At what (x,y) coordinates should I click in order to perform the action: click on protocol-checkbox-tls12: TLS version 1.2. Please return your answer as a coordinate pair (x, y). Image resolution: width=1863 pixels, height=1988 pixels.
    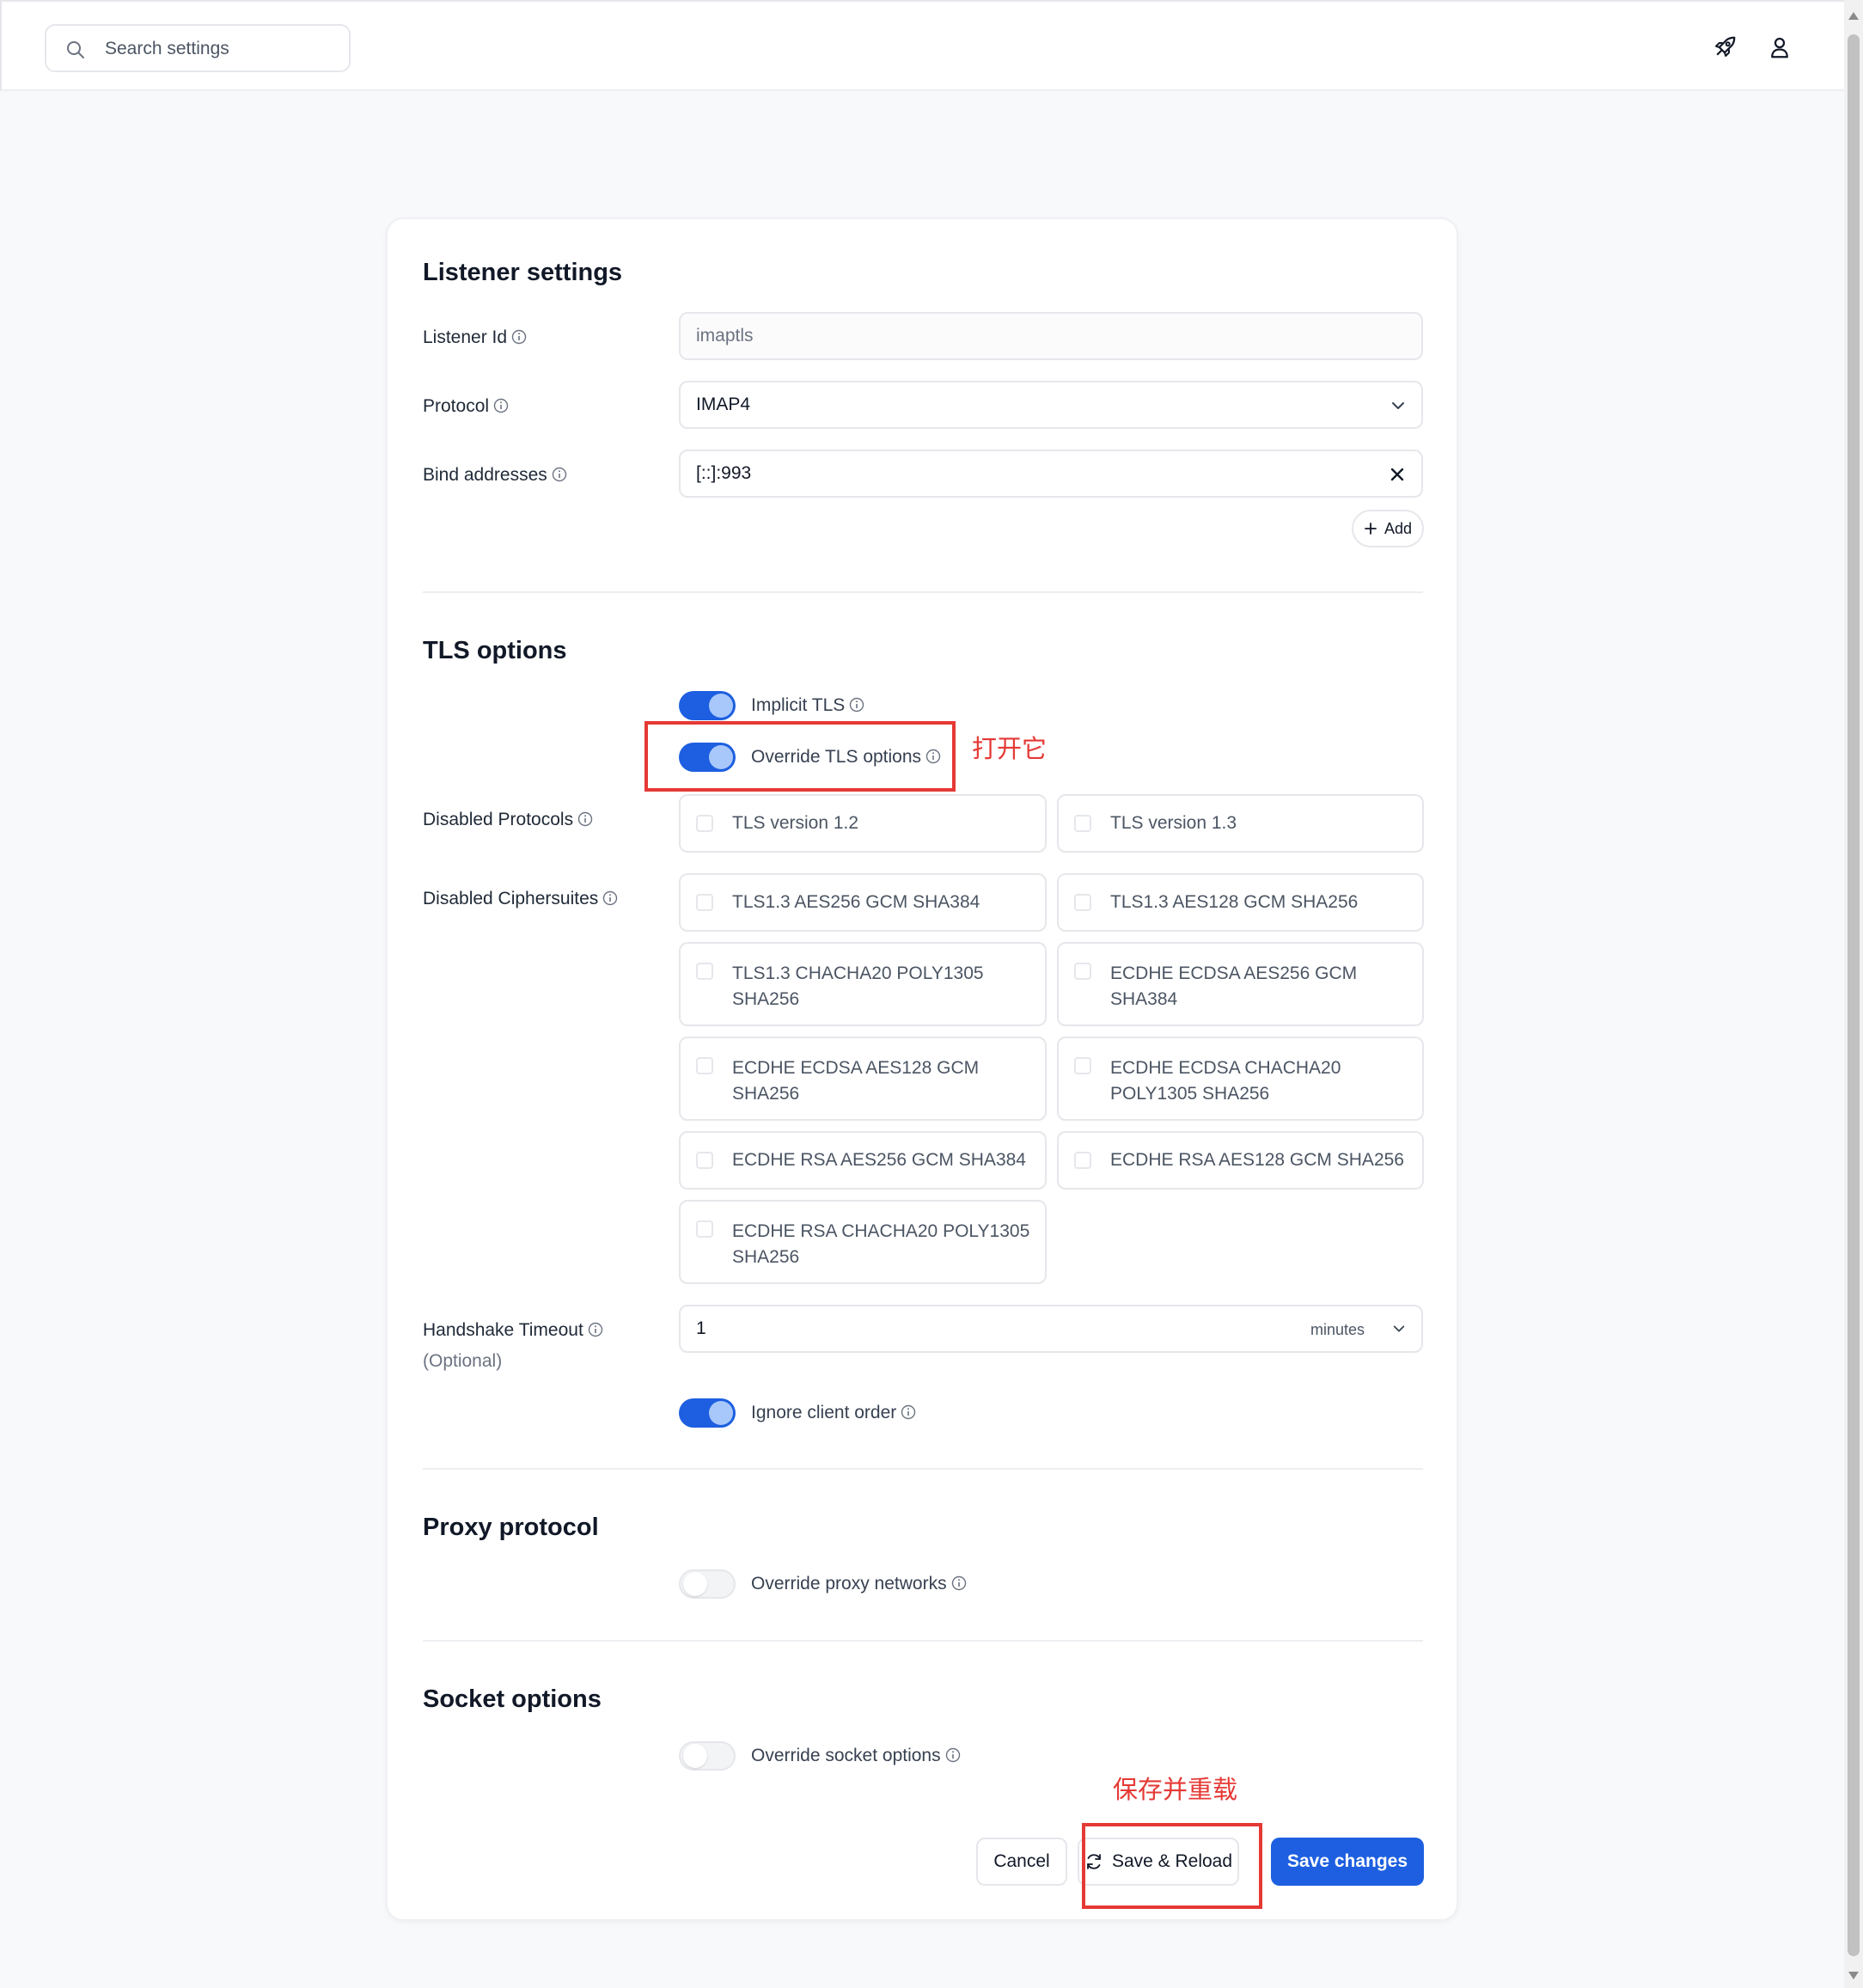
    Looking at the image, I should click on (863, 824).